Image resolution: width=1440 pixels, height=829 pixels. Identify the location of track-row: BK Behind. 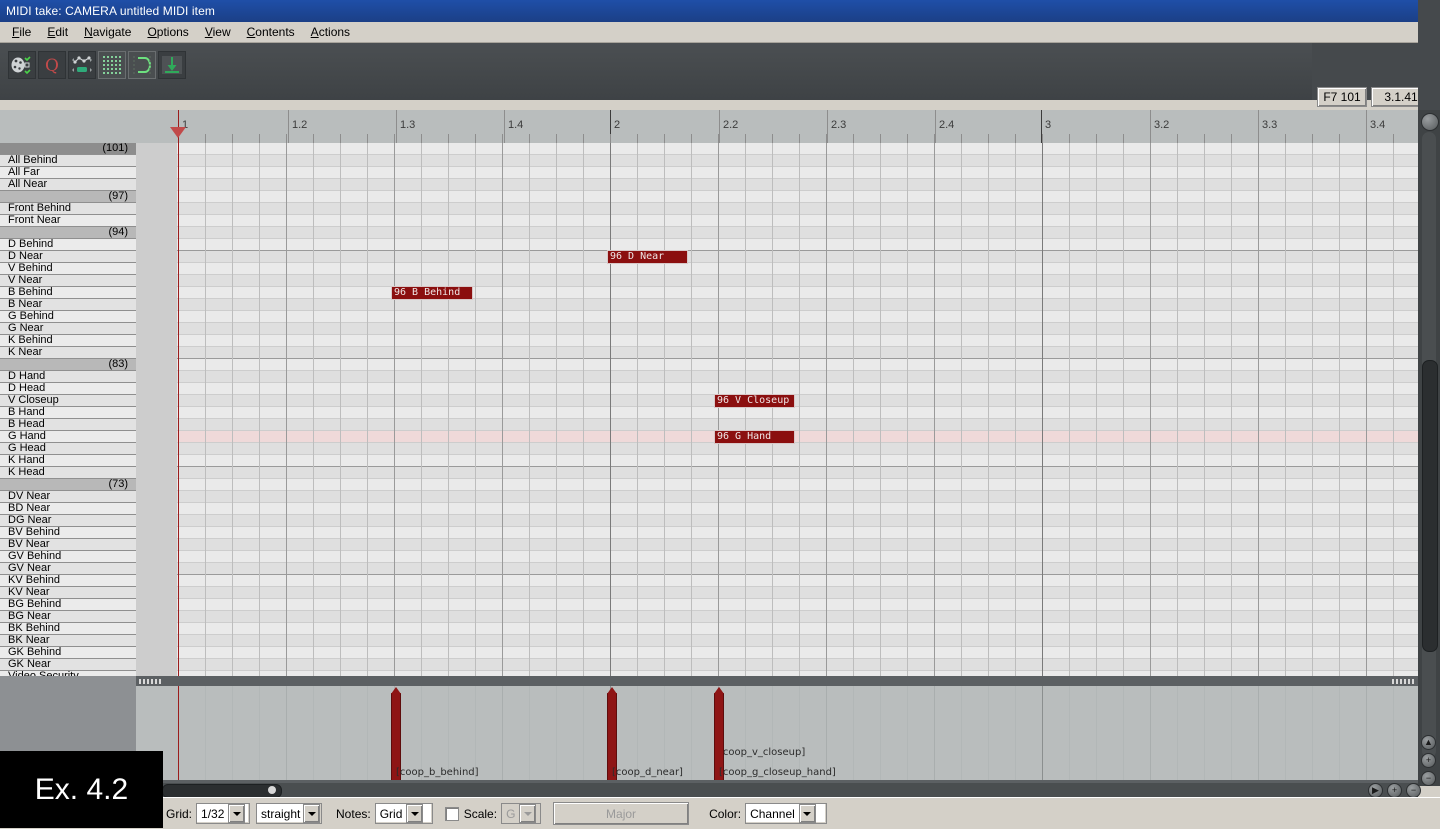
(68, 629).